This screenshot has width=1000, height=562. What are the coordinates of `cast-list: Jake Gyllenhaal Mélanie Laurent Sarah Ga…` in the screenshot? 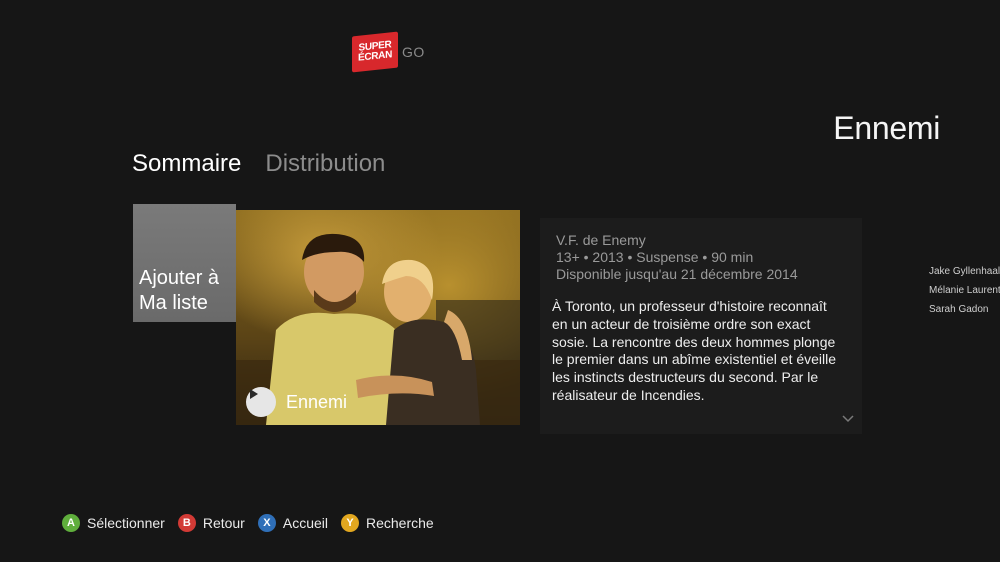 It's located at (964, 290).